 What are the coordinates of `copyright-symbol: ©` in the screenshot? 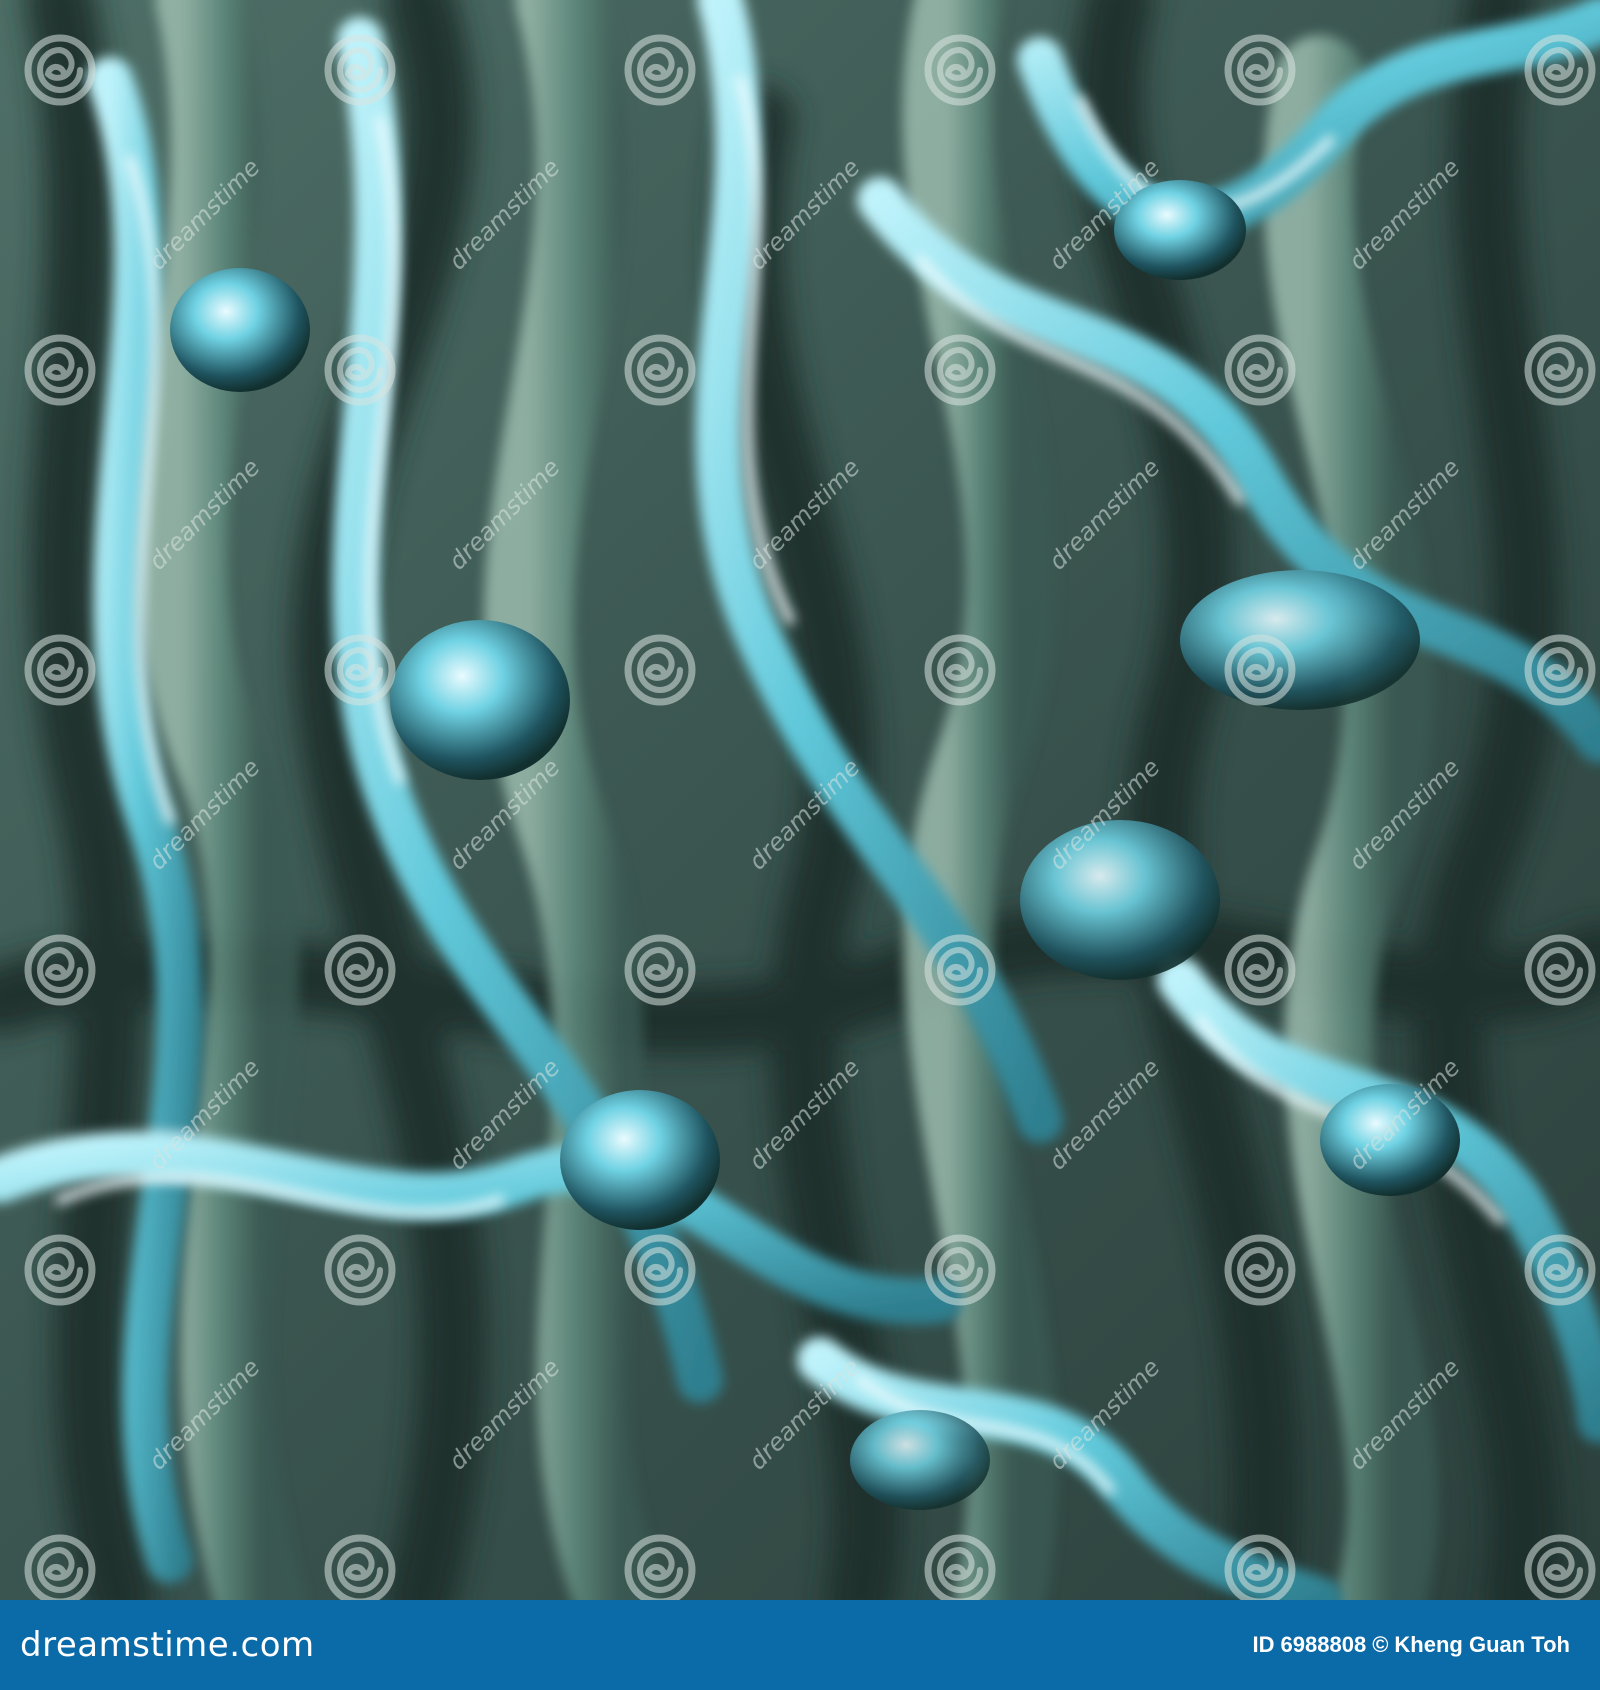 It's located at (1380, 1644).